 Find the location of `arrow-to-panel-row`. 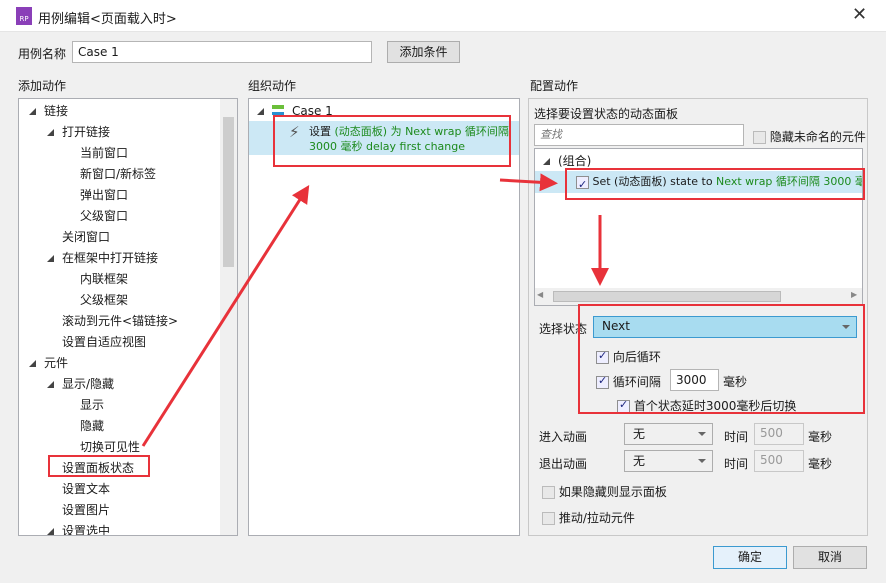

arrow-to-panel-row is located at coordinates (528, 182).